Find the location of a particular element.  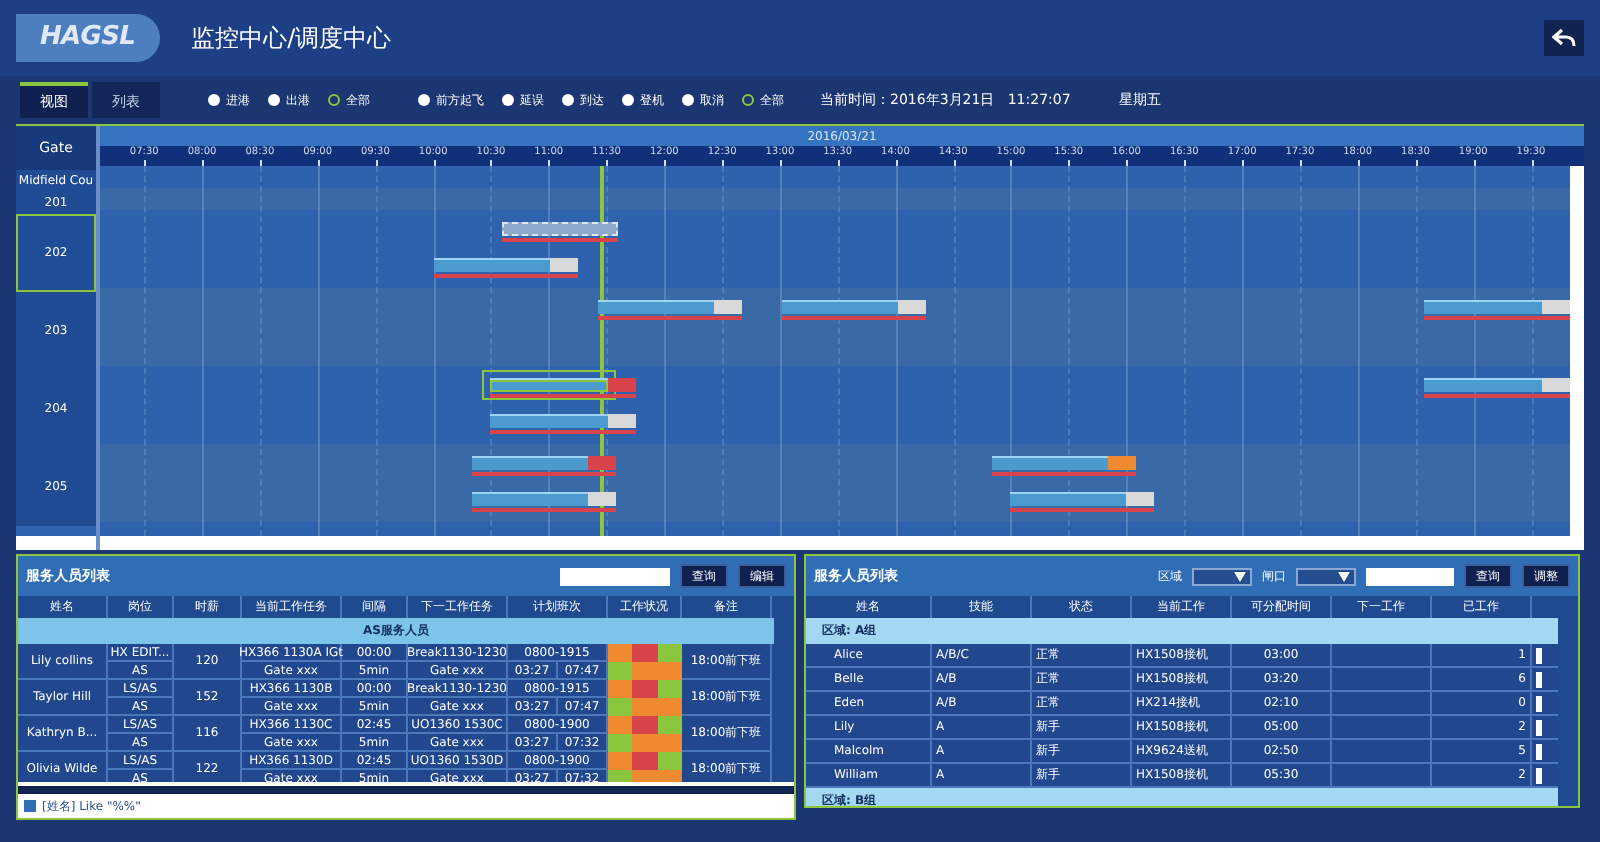

logo: HAGSL is located at coordinates (88, 38).